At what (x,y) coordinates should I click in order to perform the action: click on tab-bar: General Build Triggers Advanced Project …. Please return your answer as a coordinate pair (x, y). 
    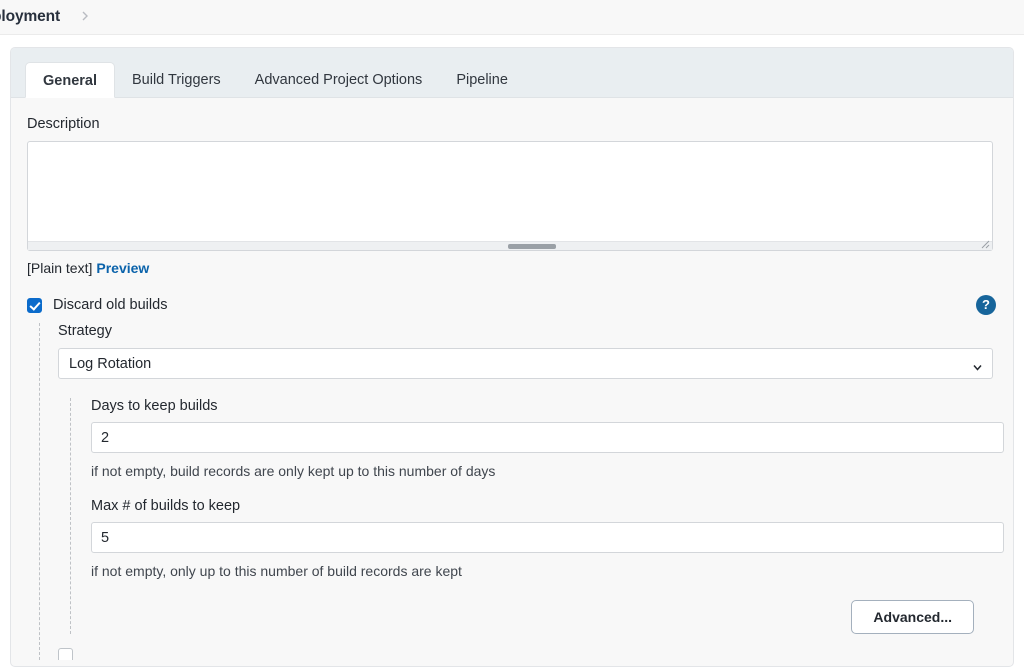
    Looking at the image, I should click on (512, 73).